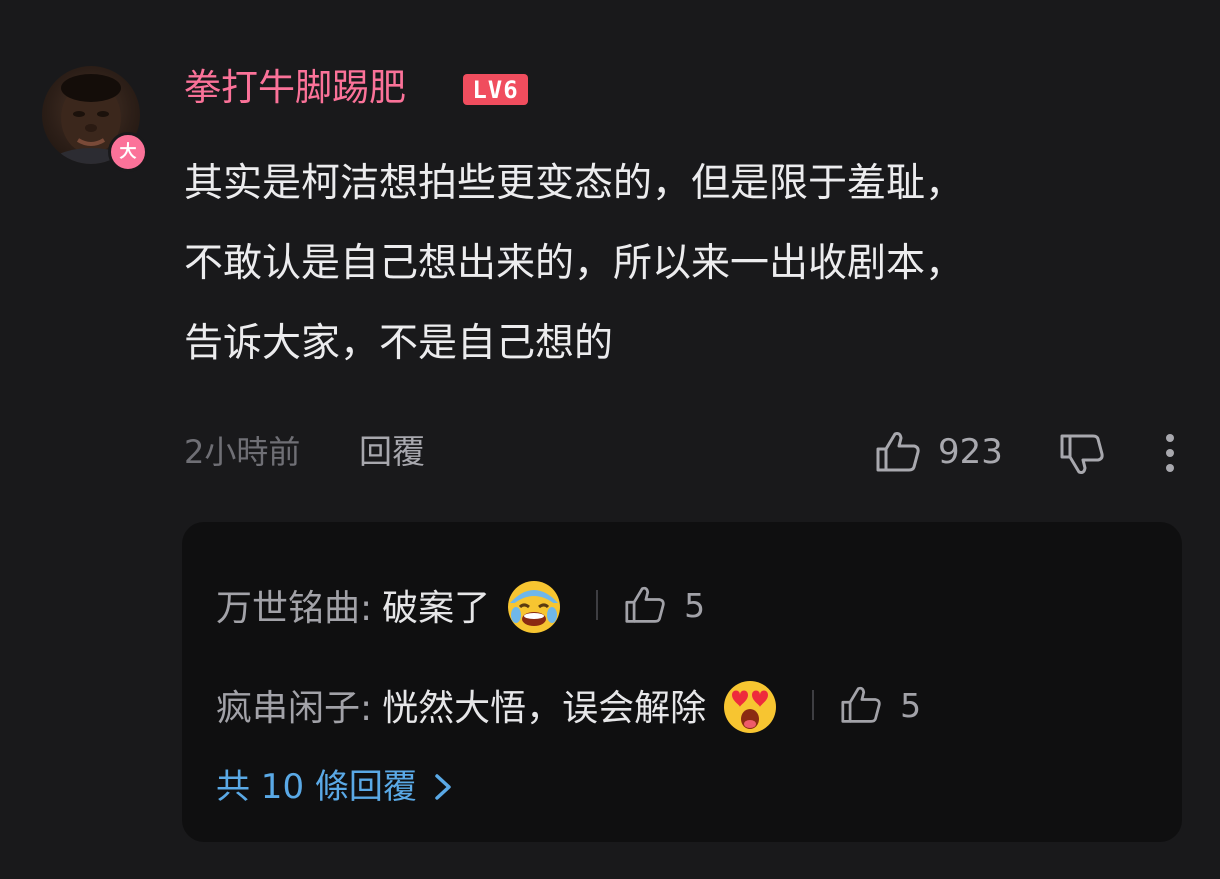 Image resolution: width=1220 pixels, height=879 pixels. What do you see at coordinates (295, 88) in the screenshot?
I see `comment-username: 拳打牛脚踢肥` at bounding box center [295, 88].